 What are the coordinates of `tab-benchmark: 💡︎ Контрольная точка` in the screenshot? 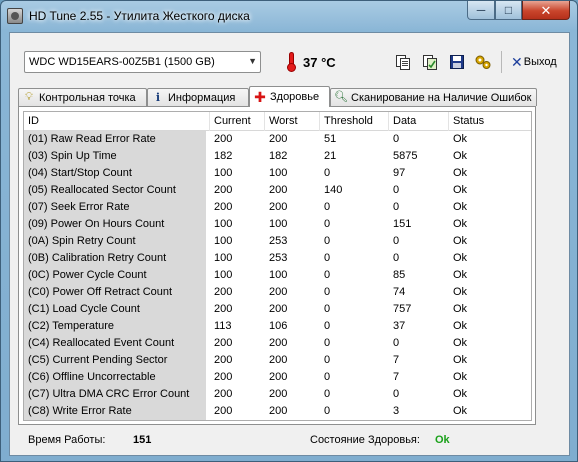 It's located at (82, 97).